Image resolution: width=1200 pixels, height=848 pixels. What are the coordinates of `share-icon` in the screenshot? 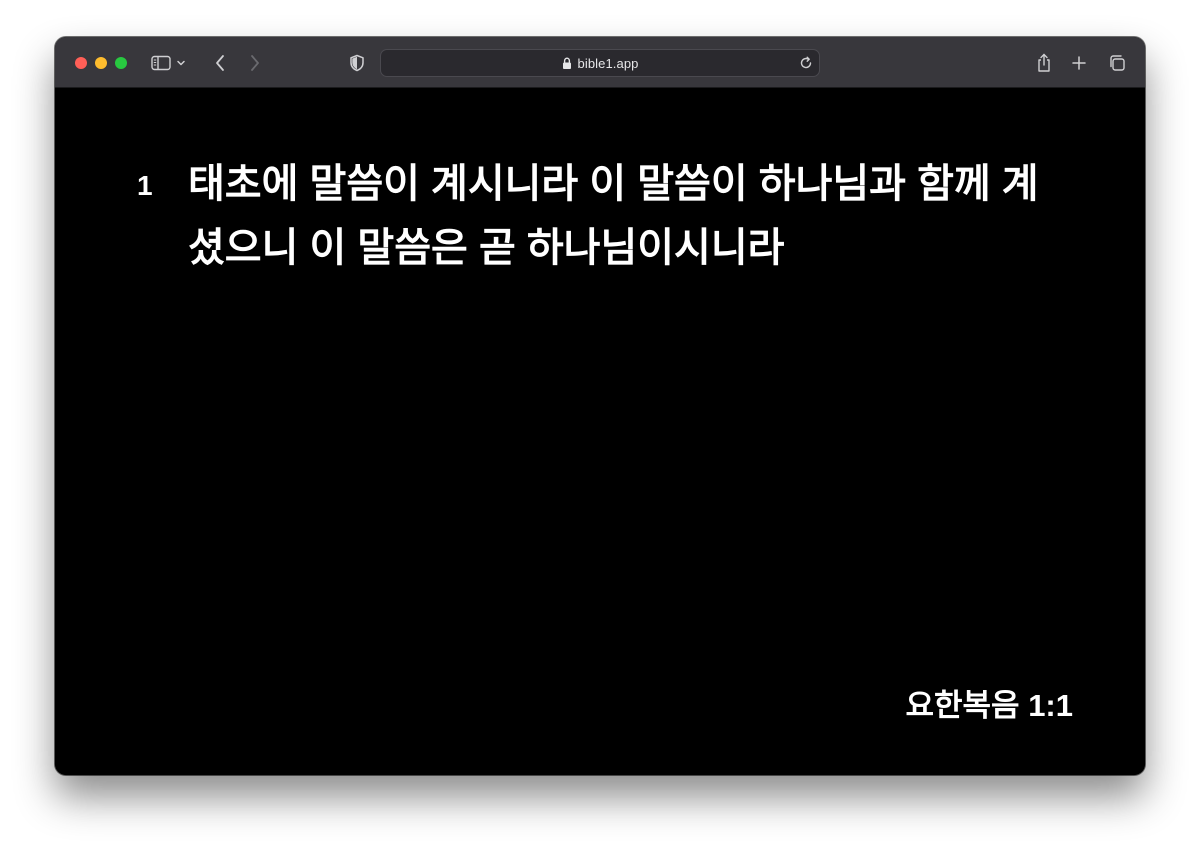 It's located at (1044, 63).